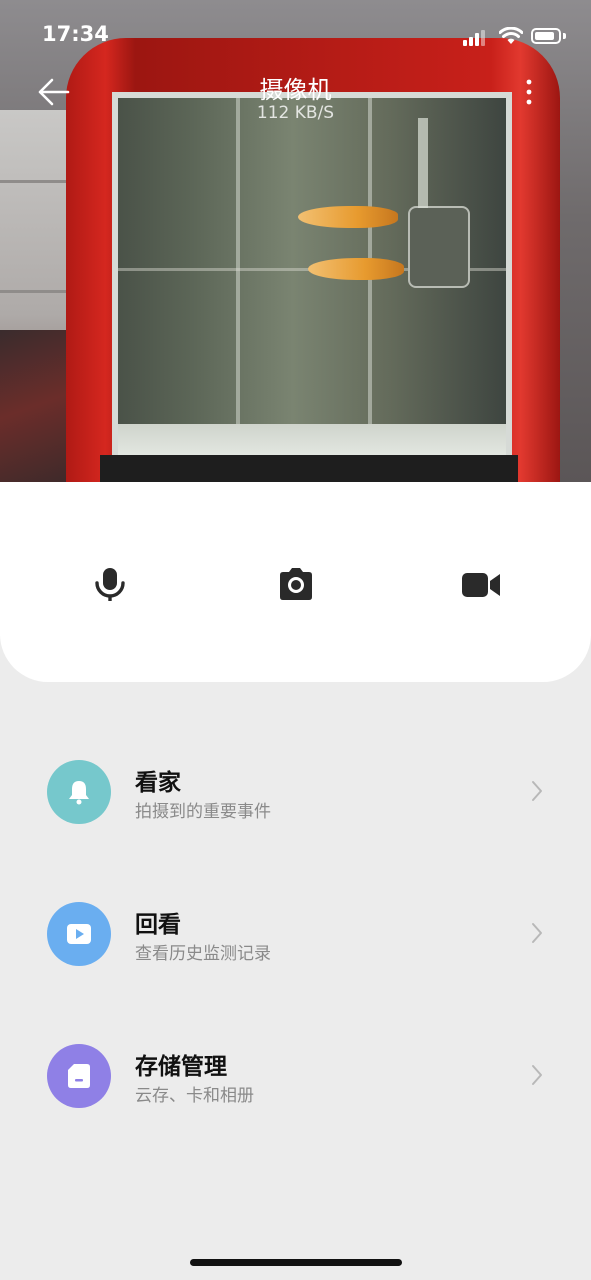  Describe the element at coordinates (110, 584) in the screenshot. I see `microphone-icon` at that location.